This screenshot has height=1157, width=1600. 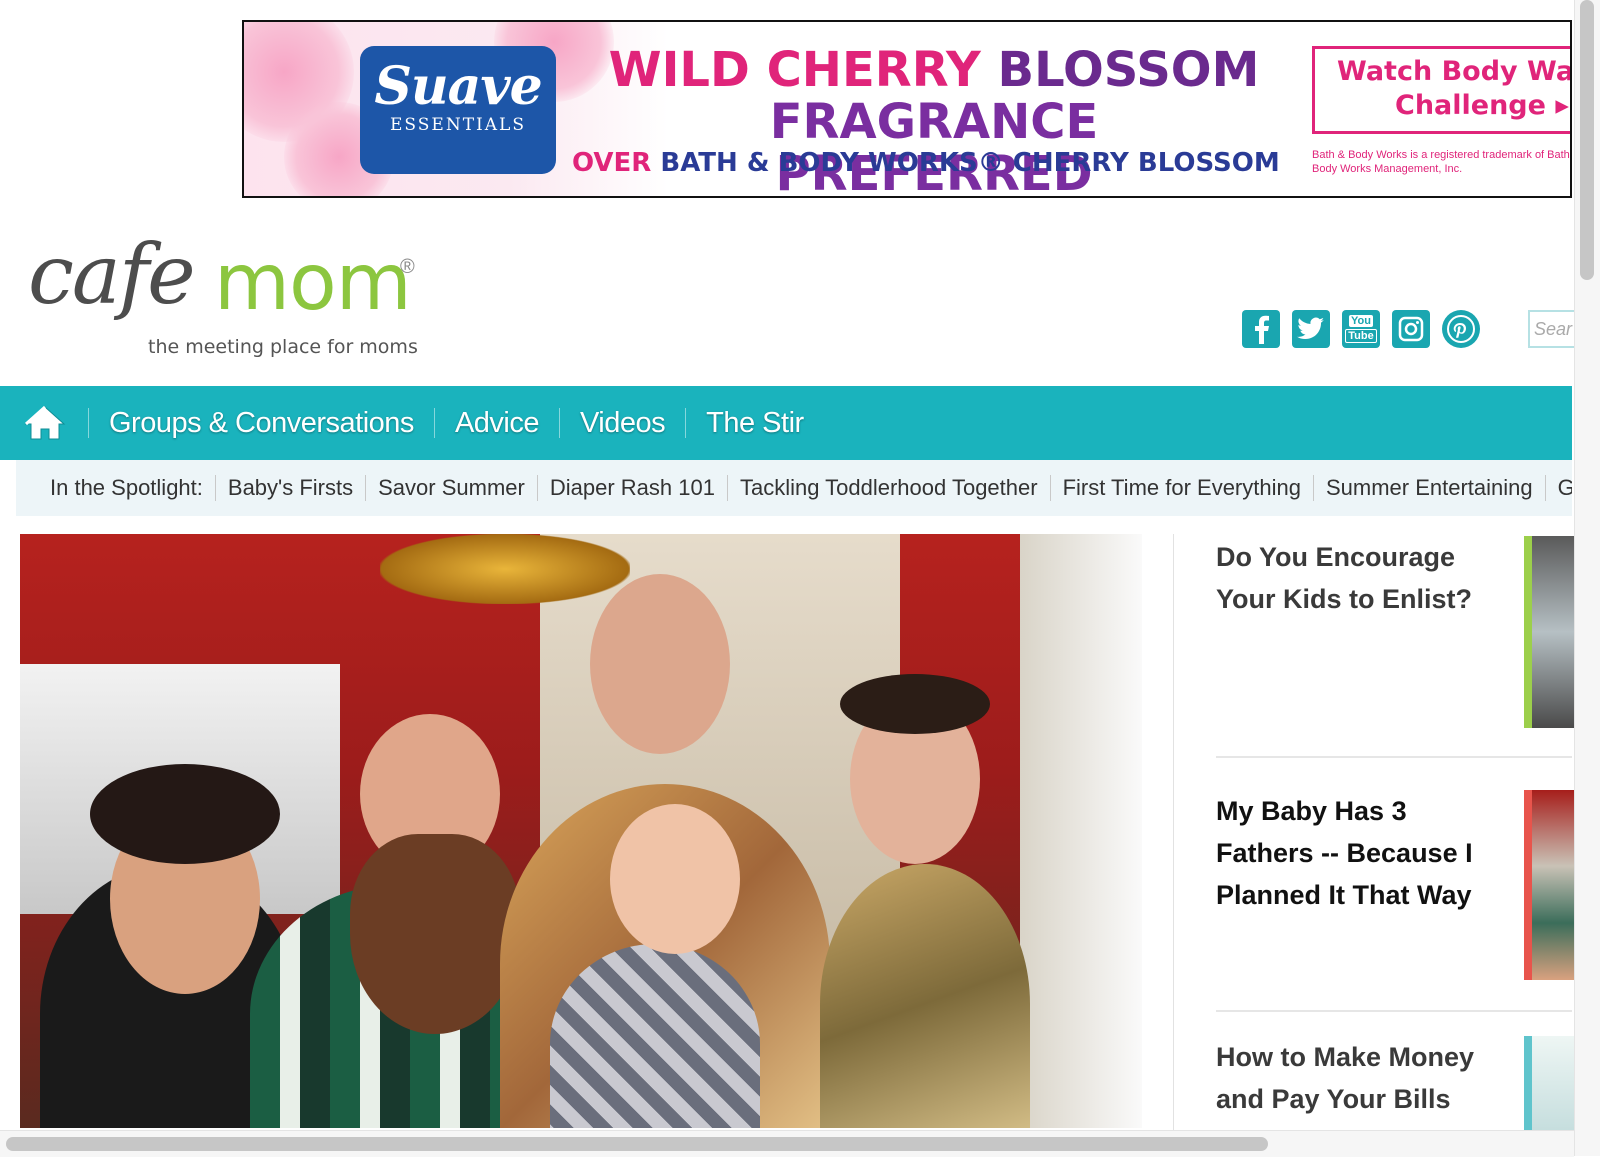 I want to click on photo-person-child, so click(x=655, y=1036).